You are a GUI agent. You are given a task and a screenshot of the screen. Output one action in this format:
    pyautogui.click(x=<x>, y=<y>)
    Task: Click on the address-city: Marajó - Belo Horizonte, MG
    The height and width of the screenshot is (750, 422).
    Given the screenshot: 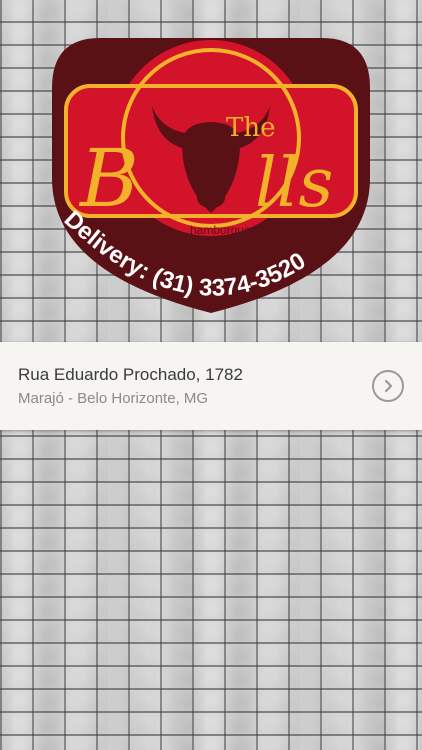 What is the action you would take?
    pyautogui.click(x=113, y=398)
    